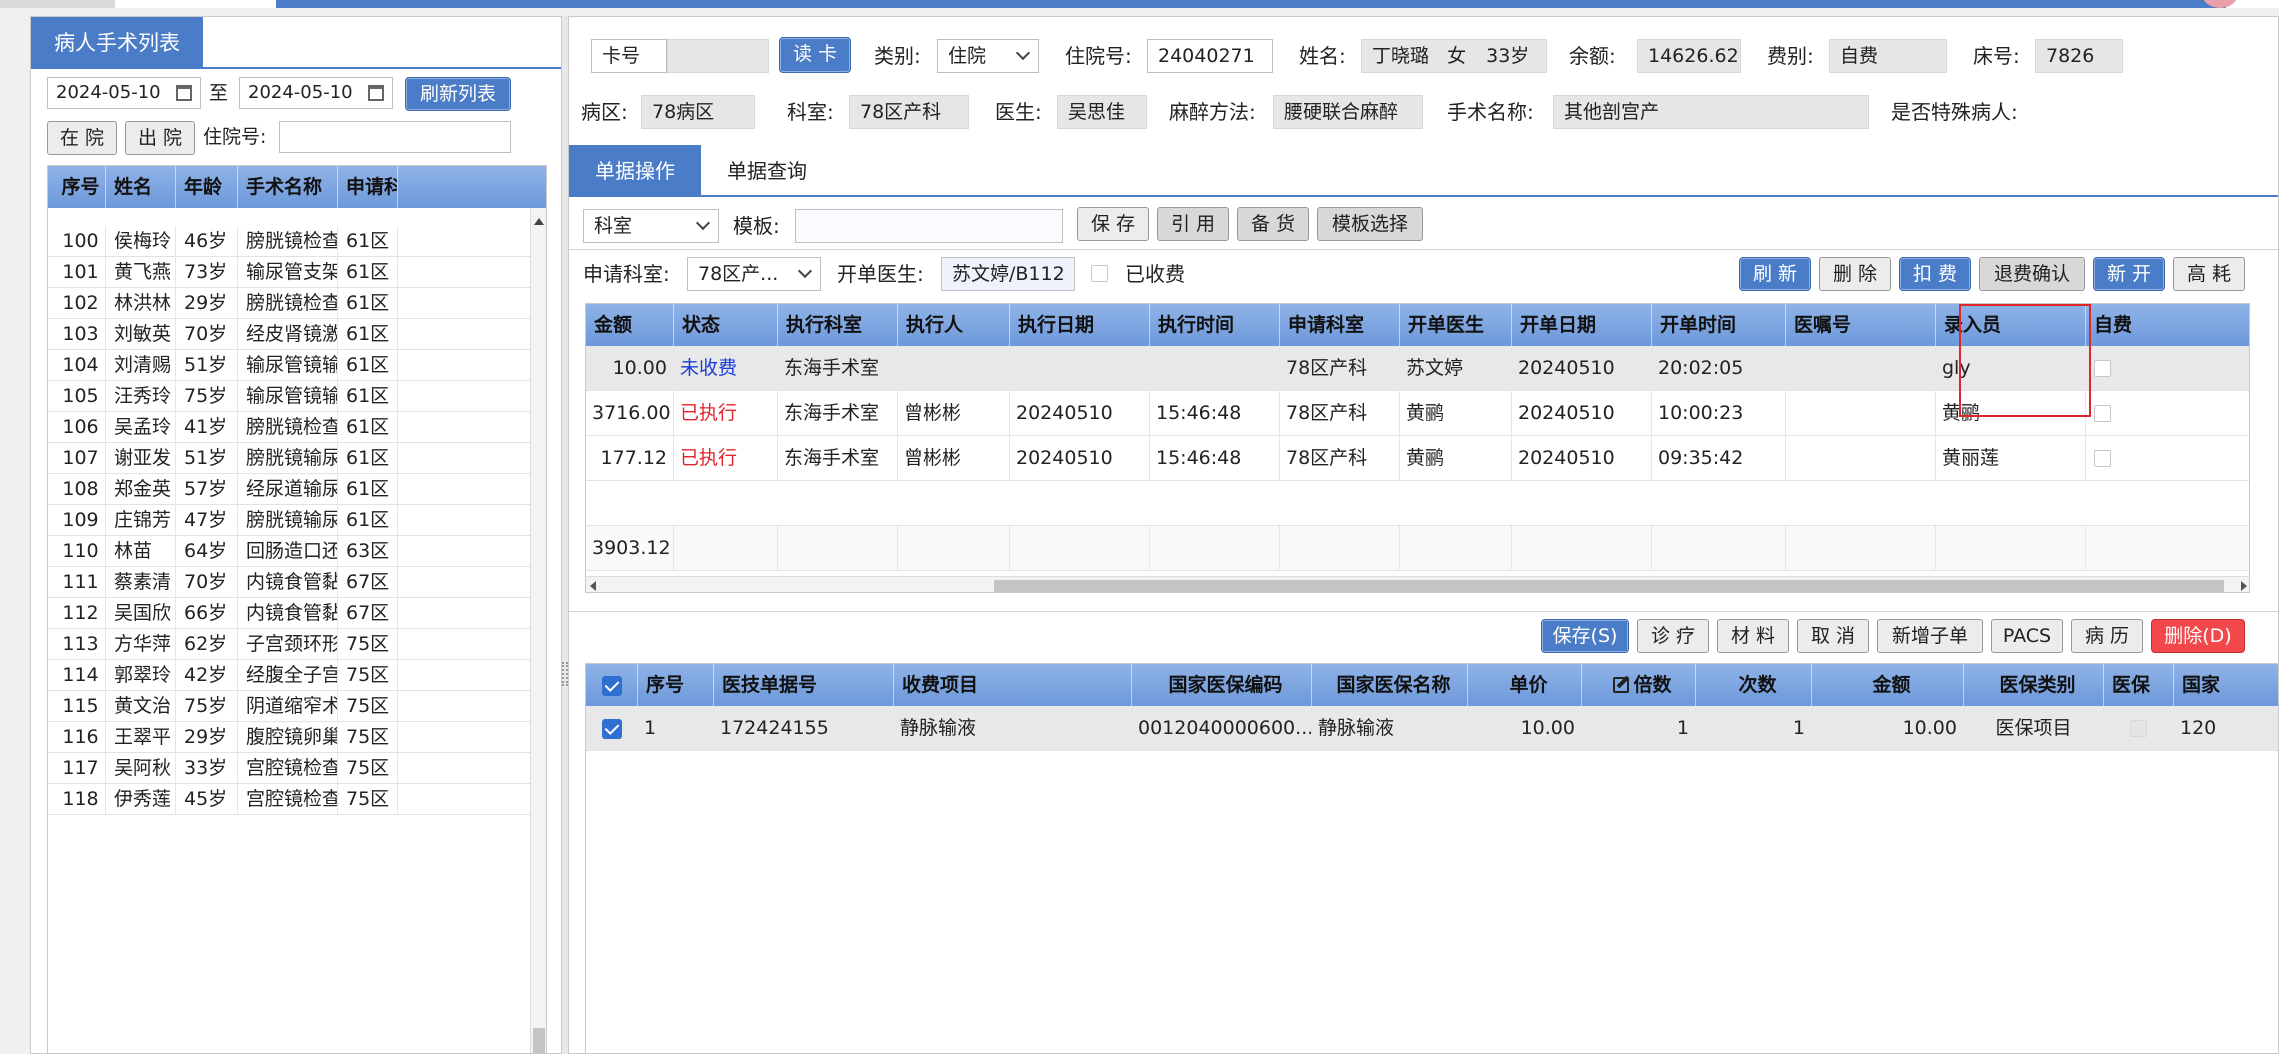  What do you see at coordinates (538, 630) in the screenshot?
I see `patient-grid-scrollbar` at bounding box center [538, 630].